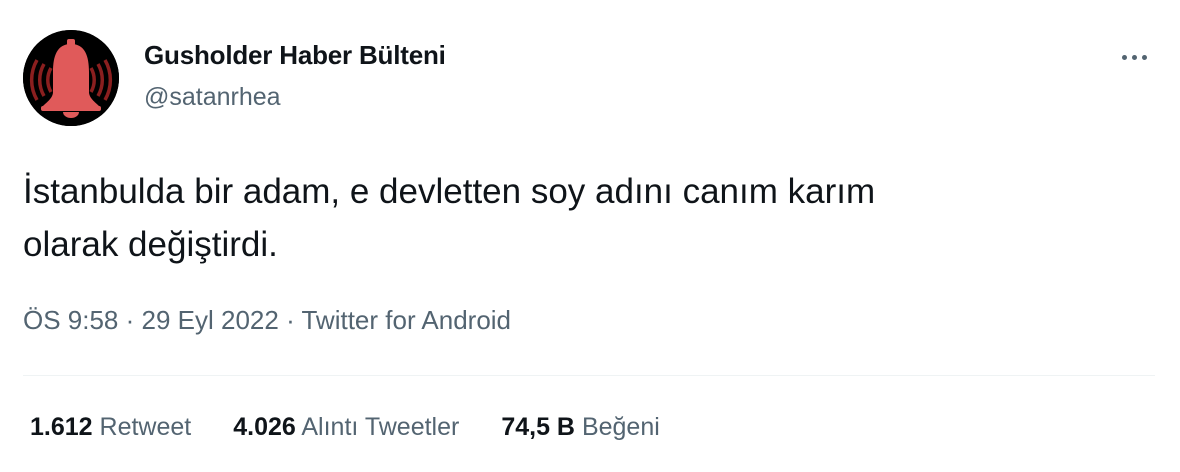 The image size is (1180, 472). Describe the element at coordinates (61, 427) in the screenshot. I see `retweets-count: 1.612` at that location.